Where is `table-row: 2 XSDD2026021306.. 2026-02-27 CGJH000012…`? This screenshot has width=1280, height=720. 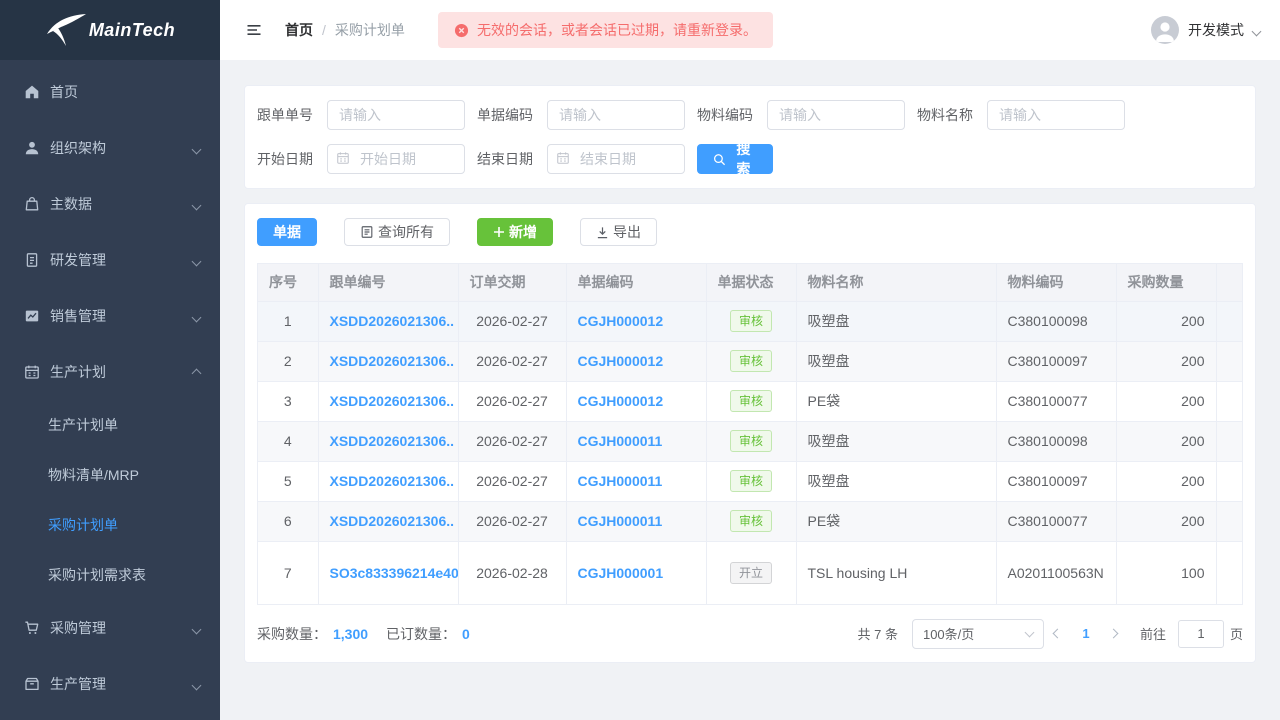 table-row: 2 XSDD2026021306.. 2026-02-27 CGJH000012… is located at coordinates (750, 361).